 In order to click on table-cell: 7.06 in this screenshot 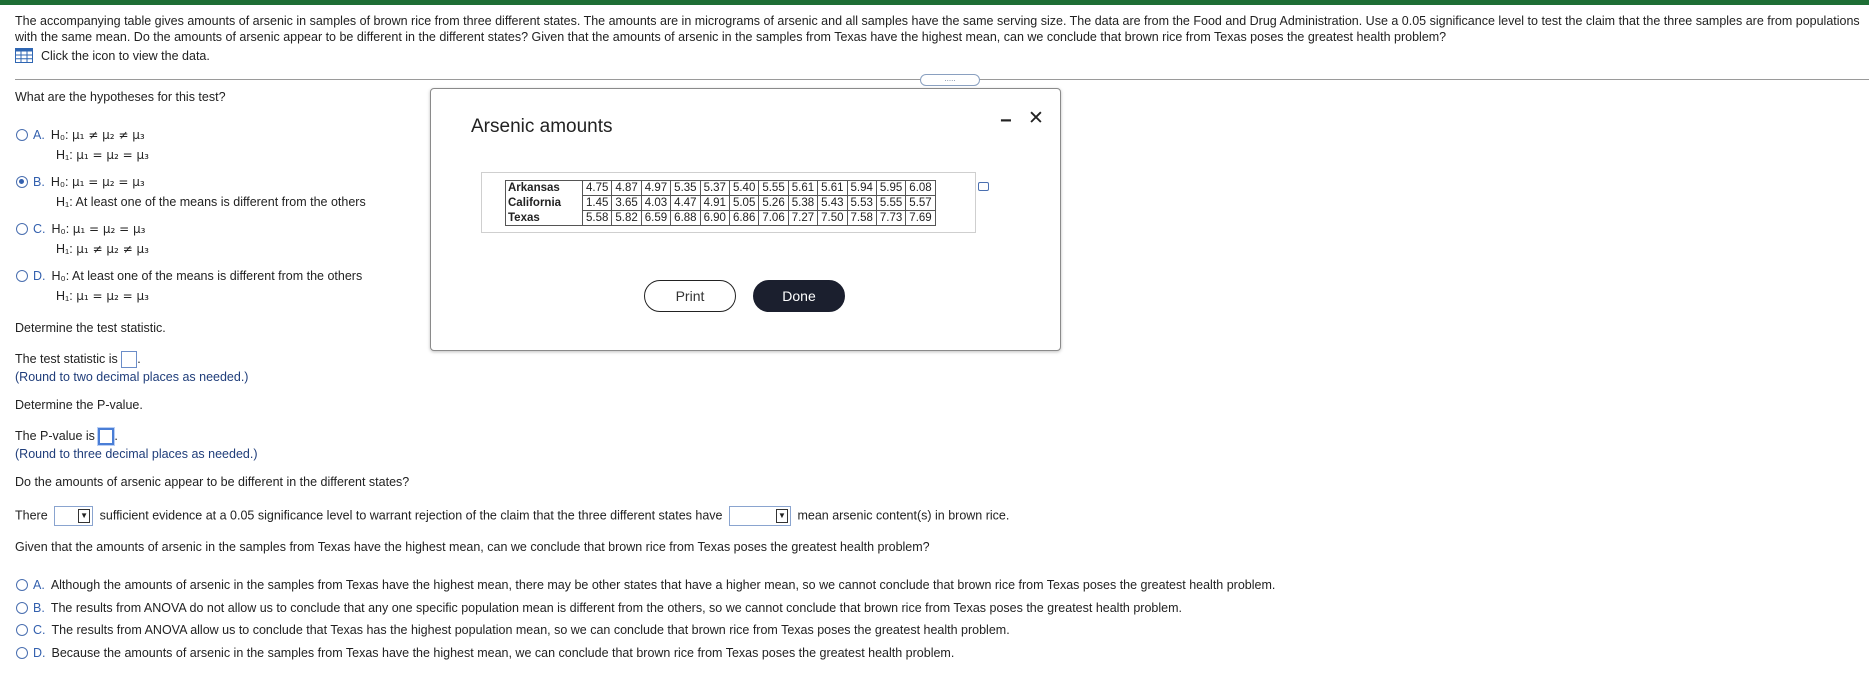, I will do `click(773, 218)`.